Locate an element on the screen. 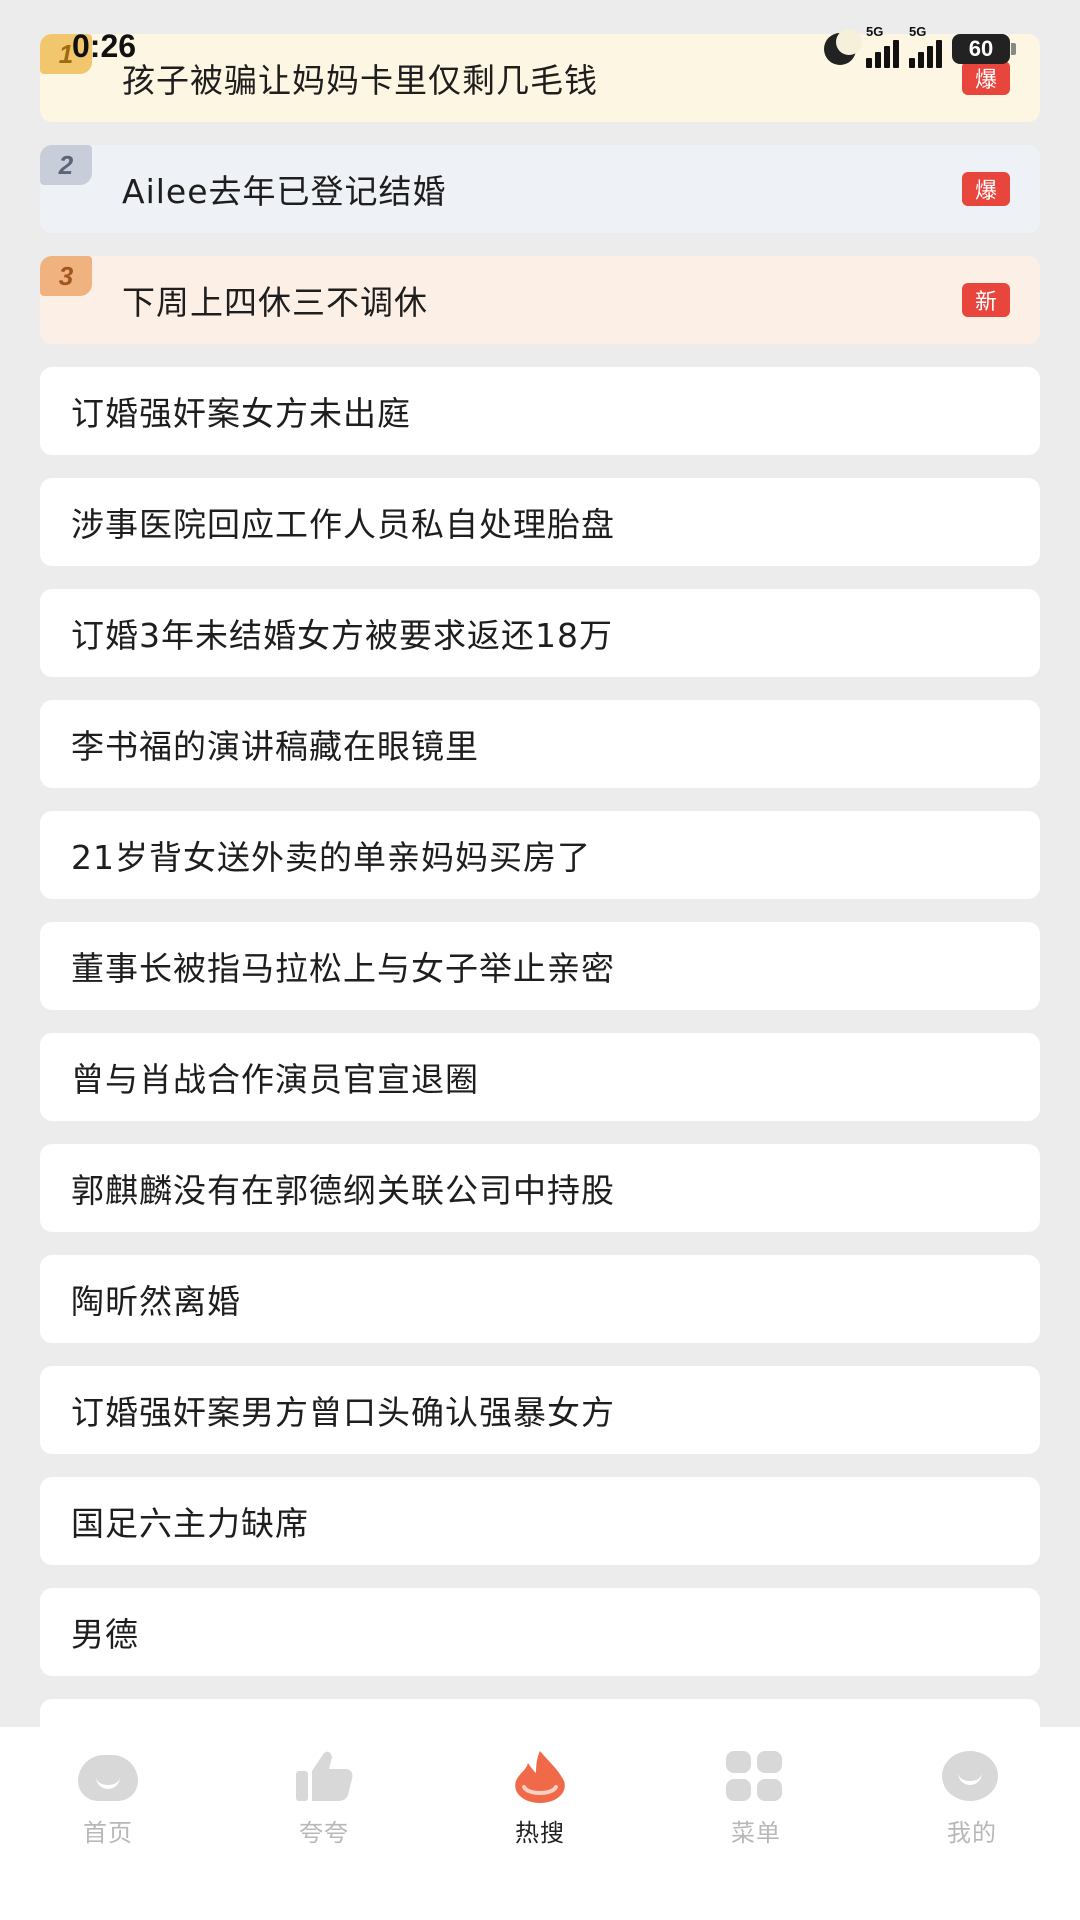 The image size is (1080, 1920). hot-item-2: 2 Ailee去年已登记结婚 爆 is located at coordinates (540, 189).